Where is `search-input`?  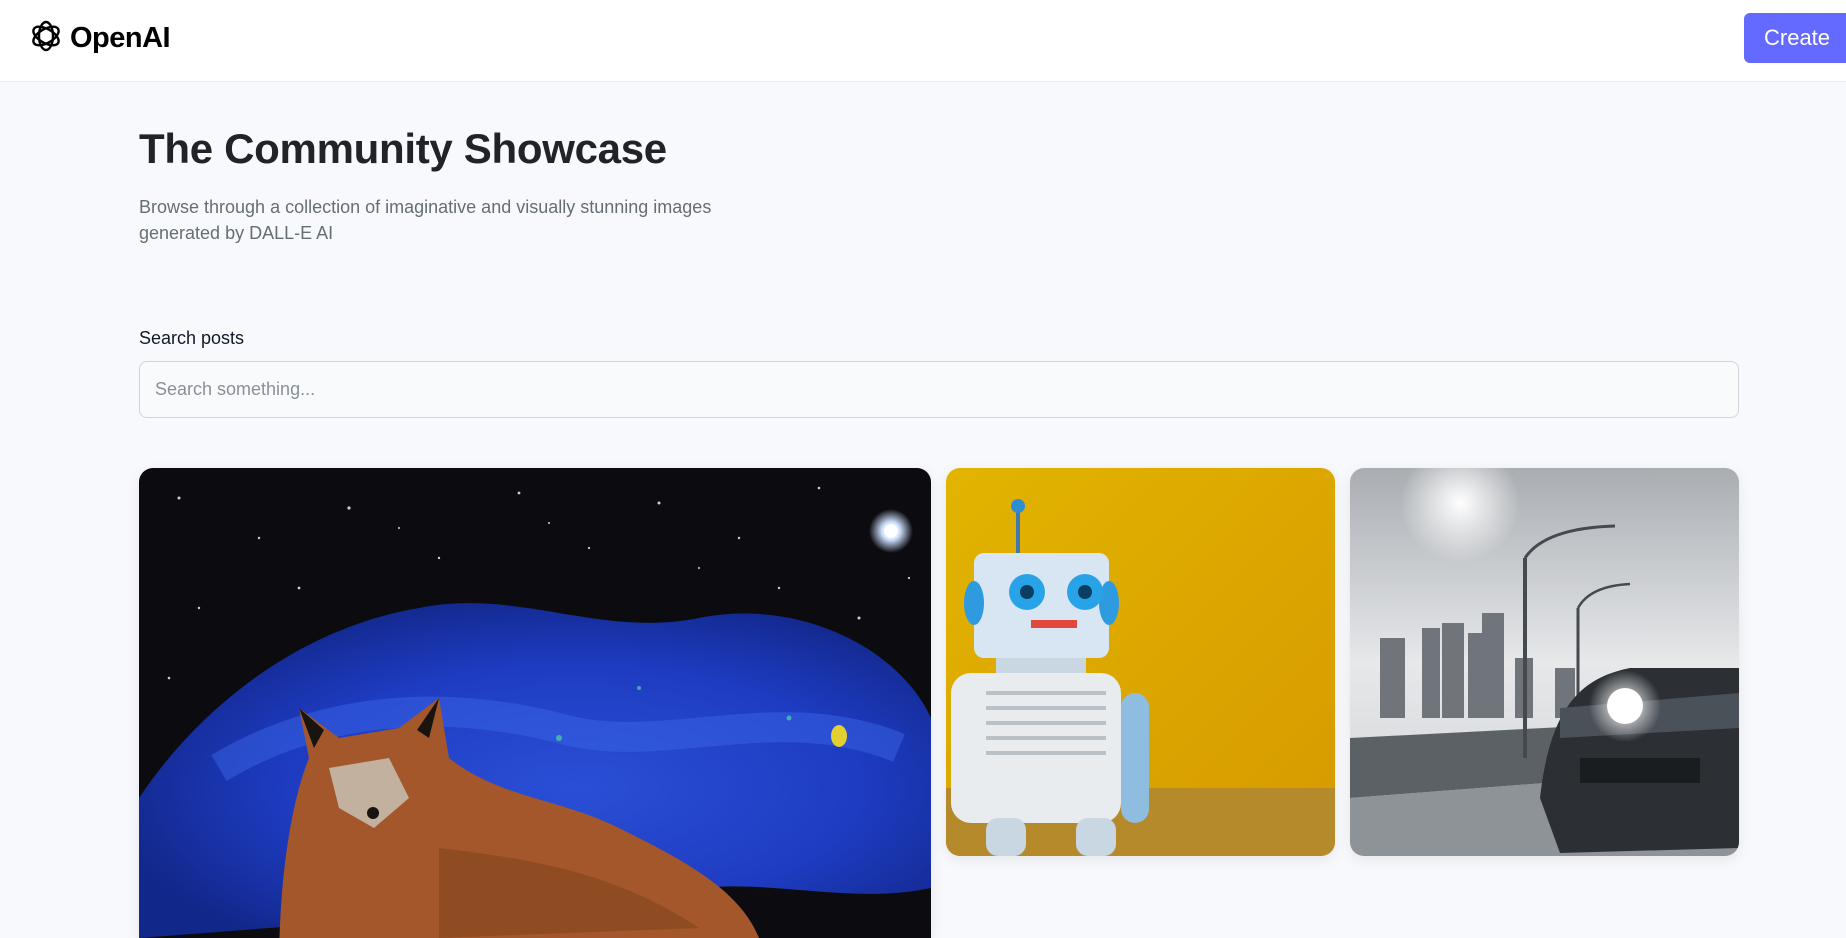
search-input is located at coordinates (939, 389).